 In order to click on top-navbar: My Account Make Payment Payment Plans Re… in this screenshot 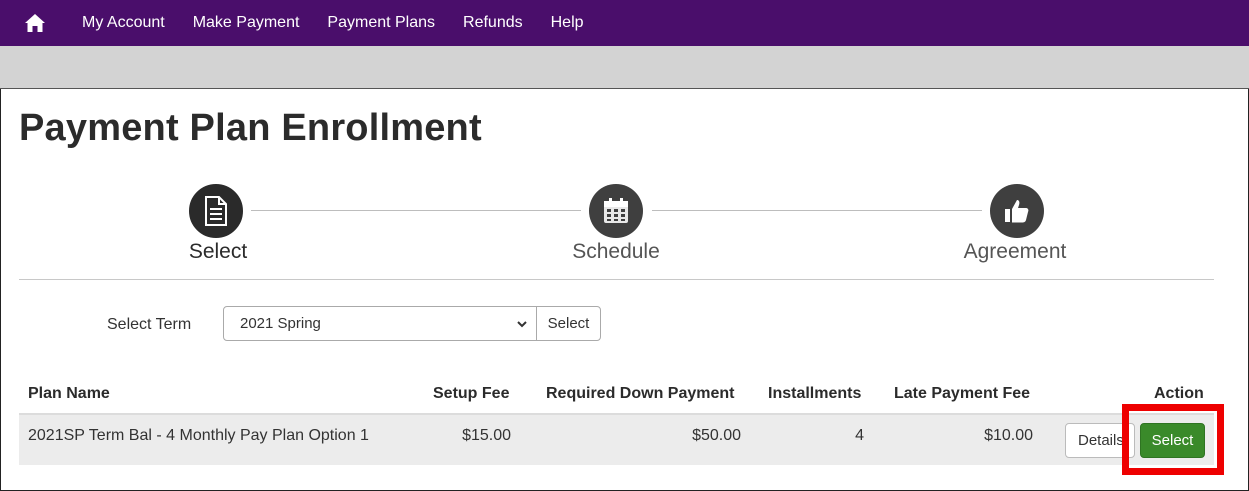, I will do `click(624, 23)`.